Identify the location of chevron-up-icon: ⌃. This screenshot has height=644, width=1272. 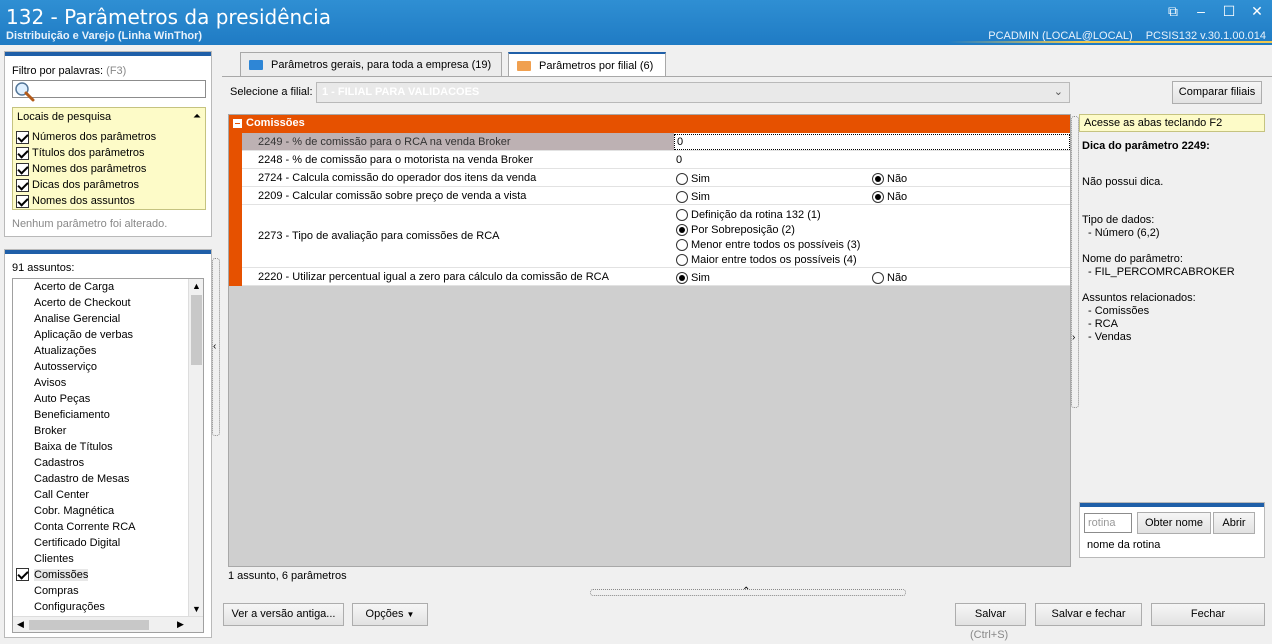
(746, 591).